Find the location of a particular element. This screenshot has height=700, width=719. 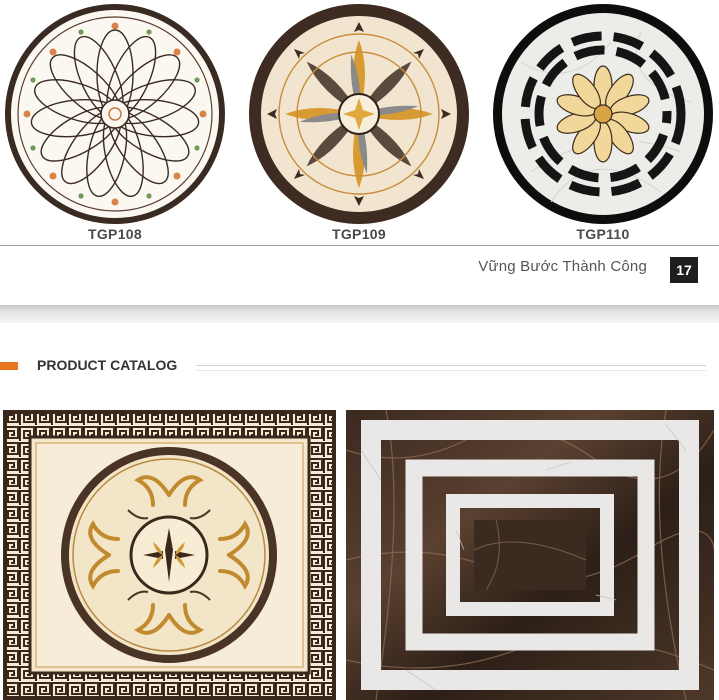

product-code-label: TGP109 is located at coordinates (359, 234).